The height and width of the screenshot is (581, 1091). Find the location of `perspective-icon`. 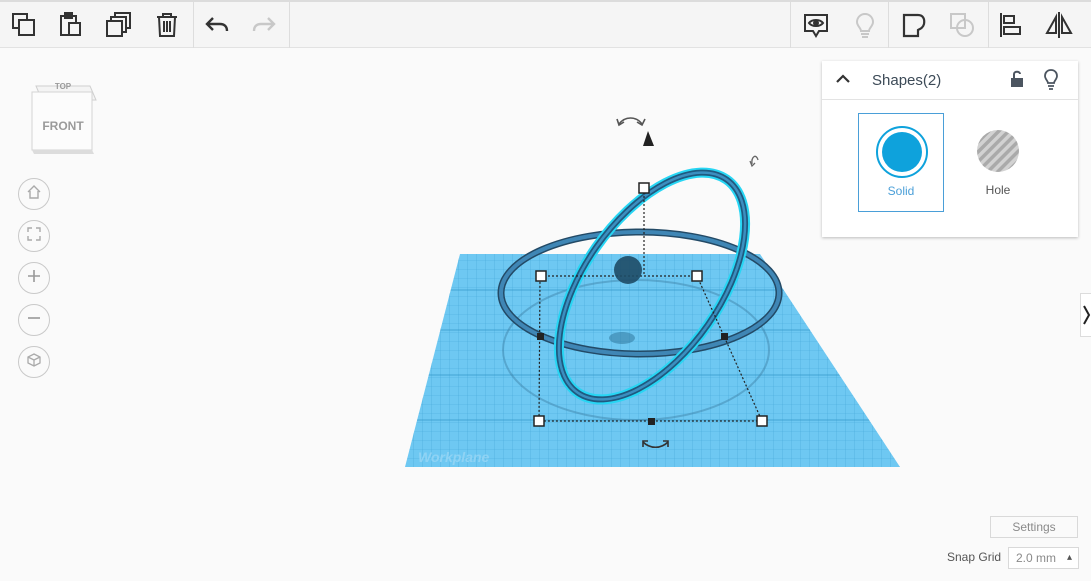

perspective-icon is located at coordinates (34, 362).